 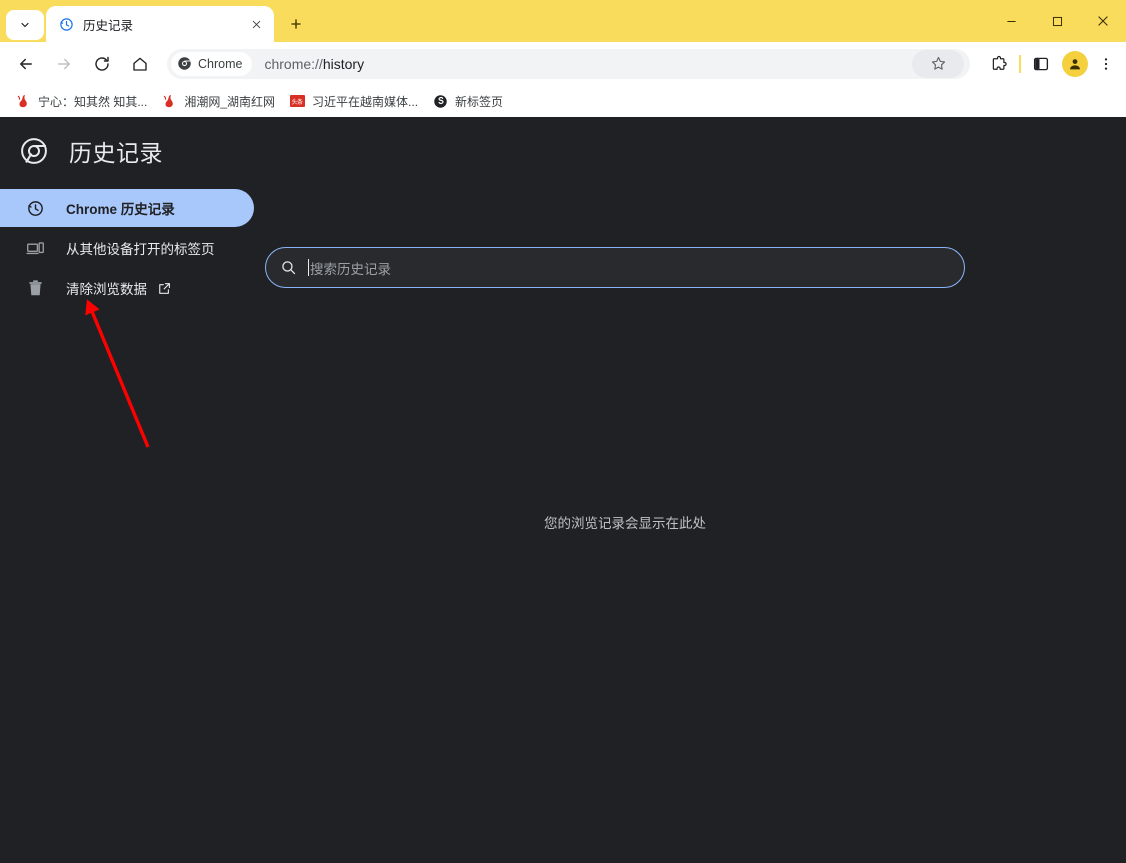 I want to click on new-tab-button, so click(x=296, y=24).